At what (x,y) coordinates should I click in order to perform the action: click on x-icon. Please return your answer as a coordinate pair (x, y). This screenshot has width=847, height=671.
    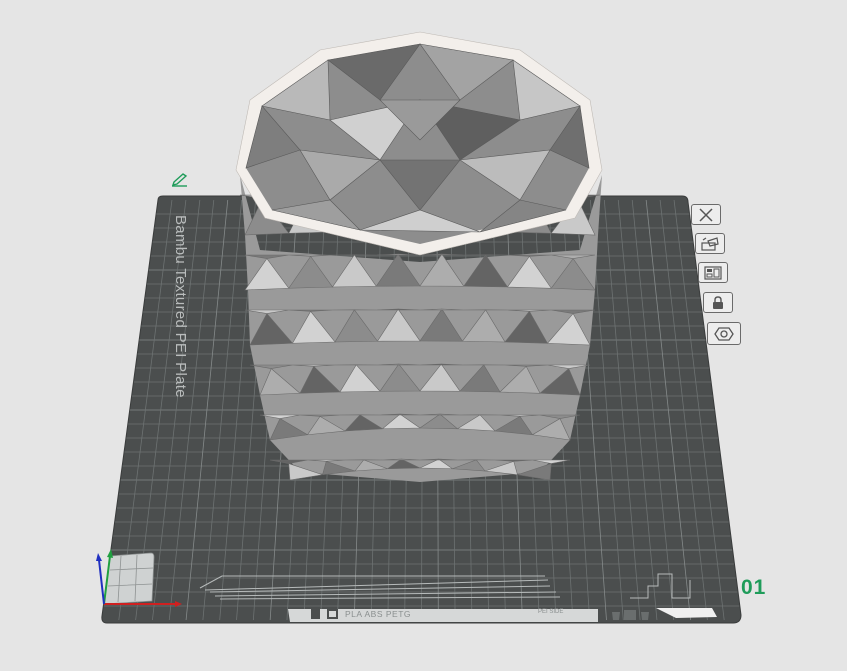
    Looking at the image, I should click on (706, 214).